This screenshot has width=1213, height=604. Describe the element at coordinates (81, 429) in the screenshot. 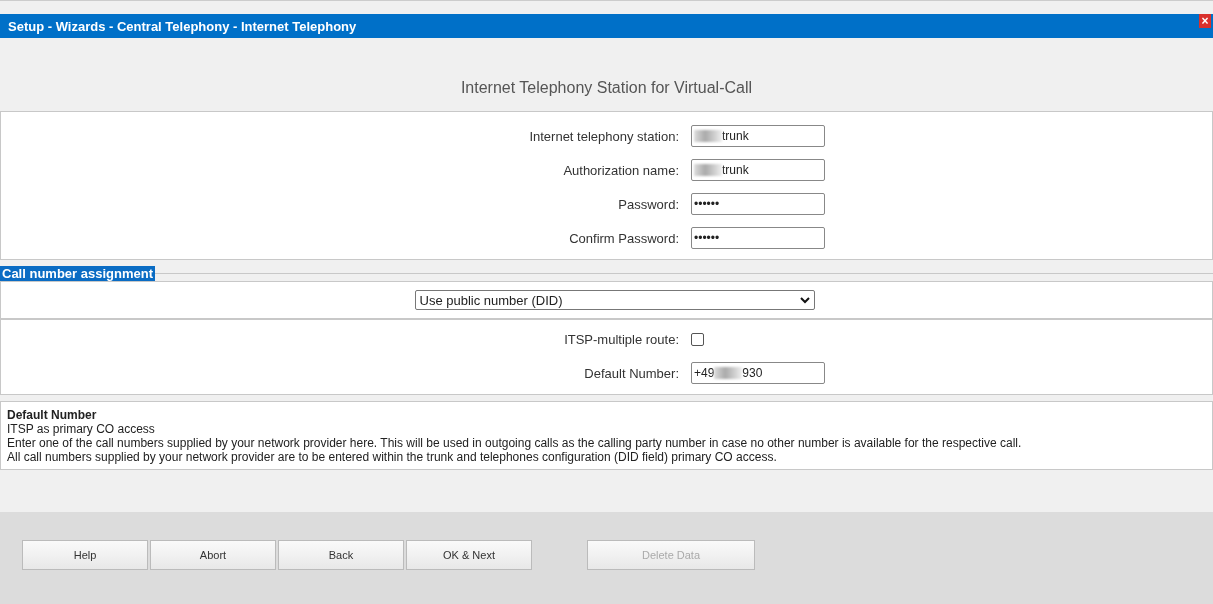

I see `help-text: ITSP as primary CO access` at that location.